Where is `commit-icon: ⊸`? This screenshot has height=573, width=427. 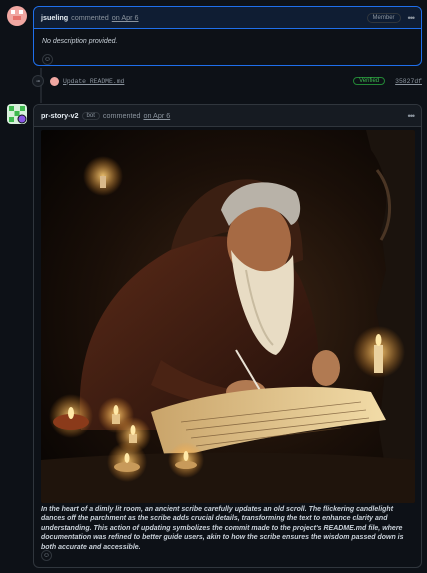 commit-icon: ⊸ is located at coordinates (38, 81).